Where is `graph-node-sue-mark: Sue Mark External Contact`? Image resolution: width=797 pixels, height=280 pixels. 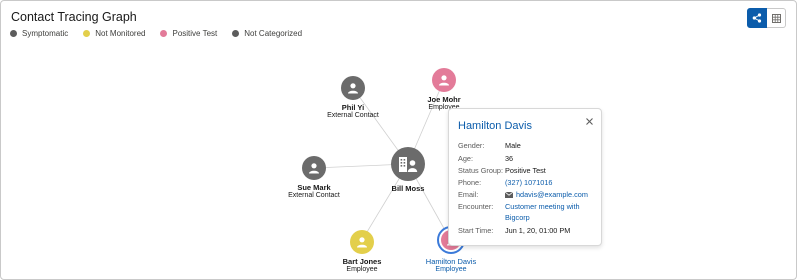
graph-node-sue-mark: Sue Mark External Contact is located at coordinates (314, 177).